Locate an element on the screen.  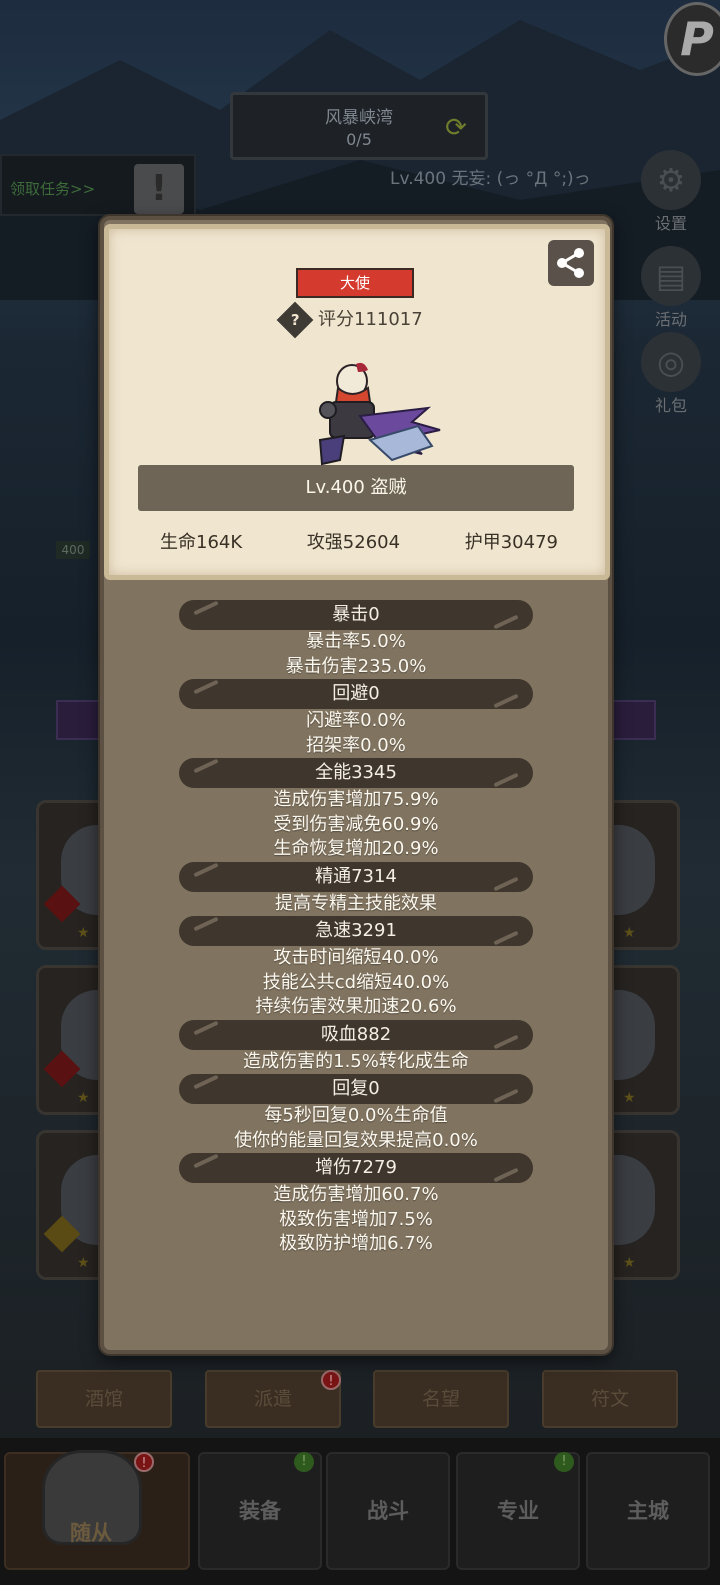
stat-group-crit: 暴击0 暴击率5.0% 暴击伤害235.0% is located at coordinates (356, 639).